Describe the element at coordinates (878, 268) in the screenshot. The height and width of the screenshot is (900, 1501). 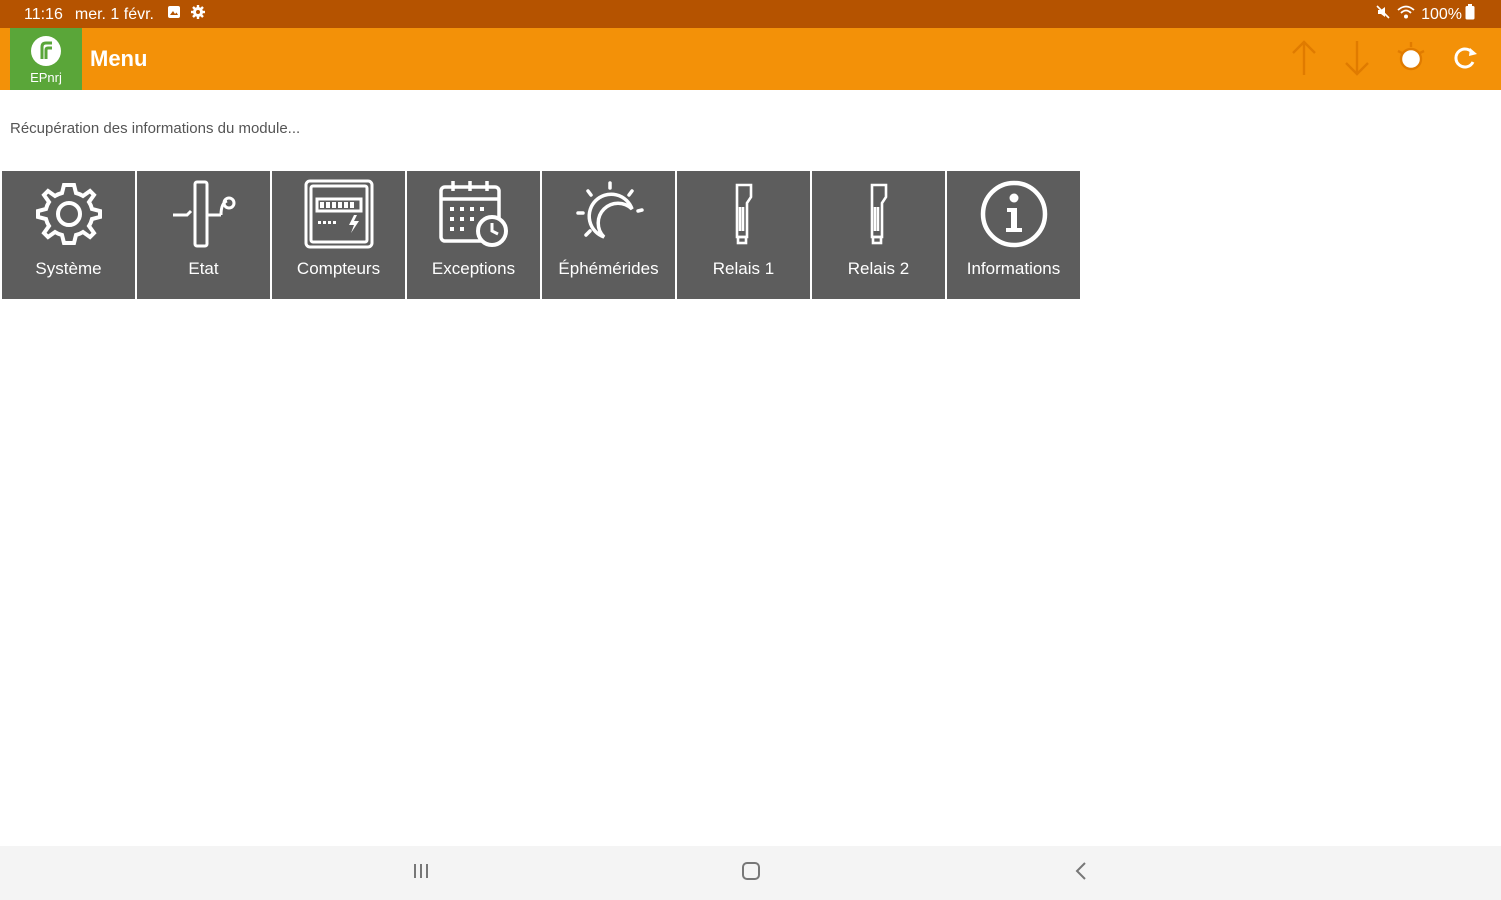
I see `tile-label: Relais 2` at that location.